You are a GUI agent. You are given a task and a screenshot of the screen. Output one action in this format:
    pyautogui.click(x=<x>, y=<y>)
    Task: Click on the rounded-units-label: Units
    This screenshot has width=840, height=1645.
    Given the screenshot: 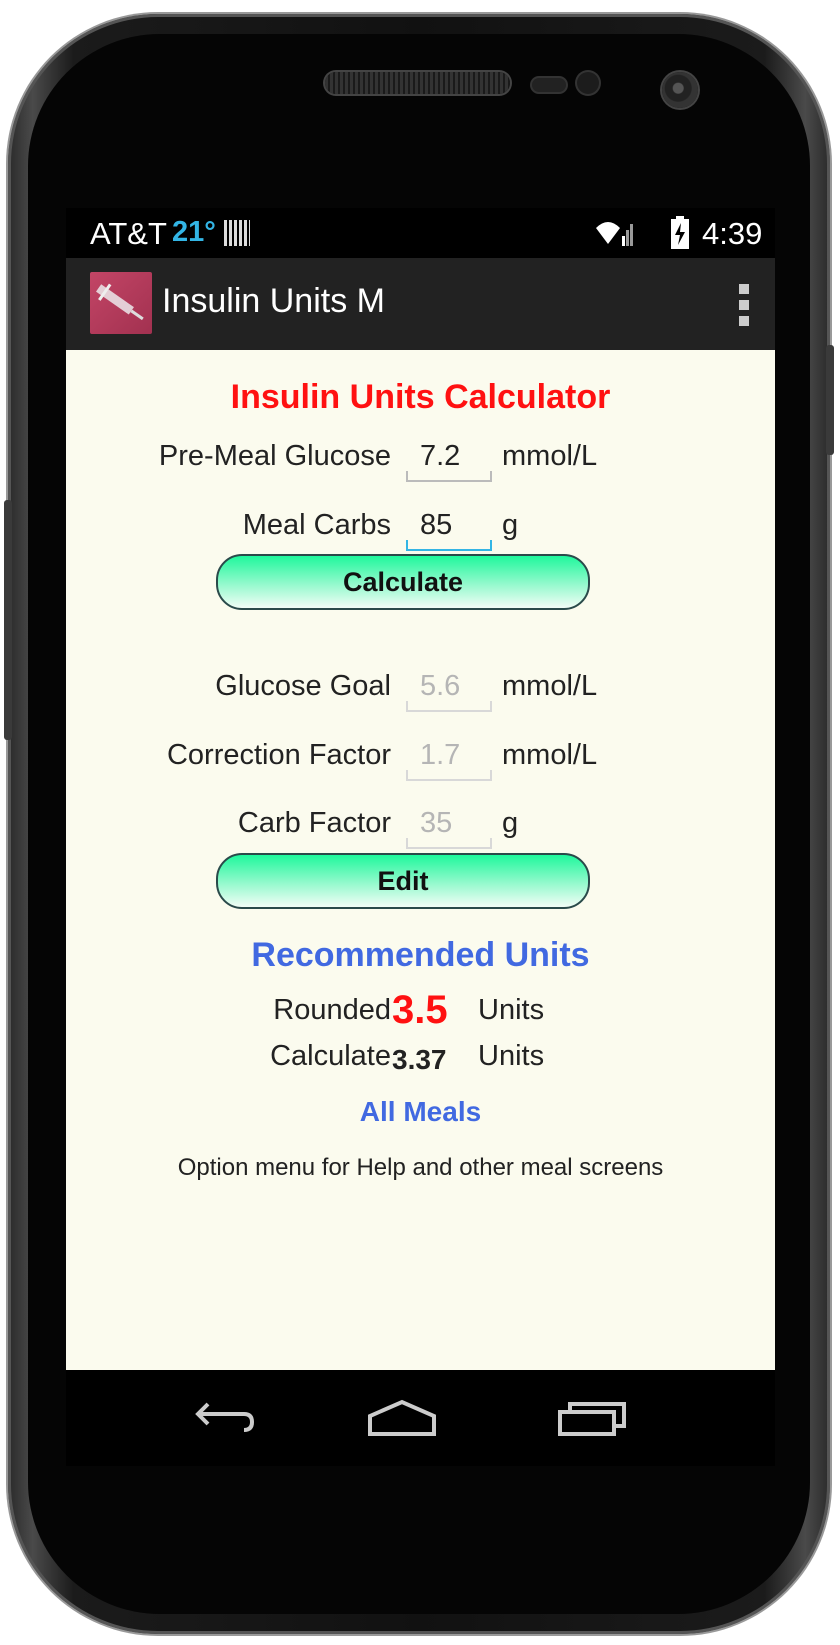 What is the action you would take?
    pyautogui.click(x=511, y=1010)
    